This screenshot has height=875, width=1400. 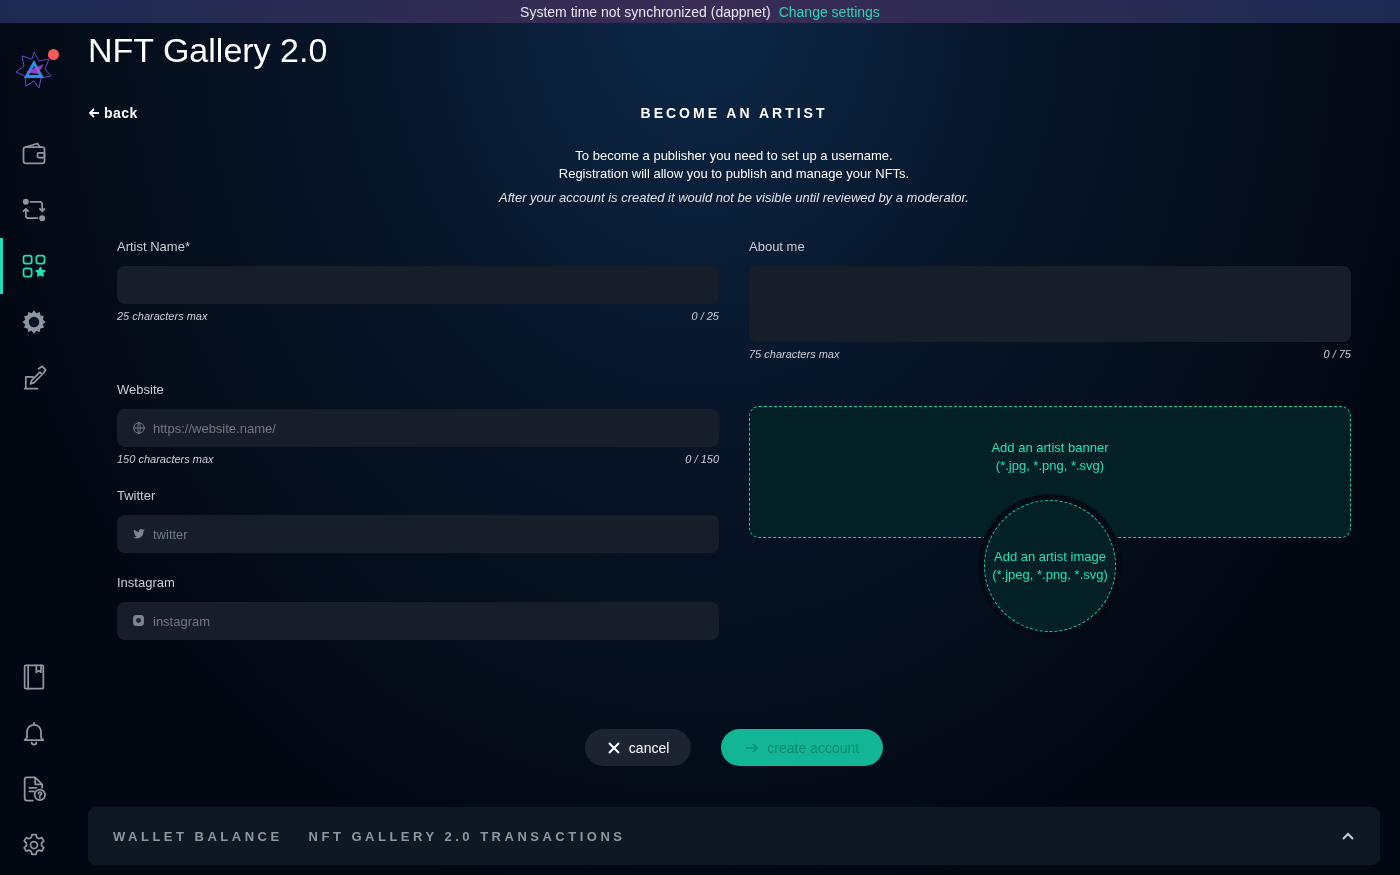 I want to click on character-counter: 0 / 150, so click(x=702, y=459).